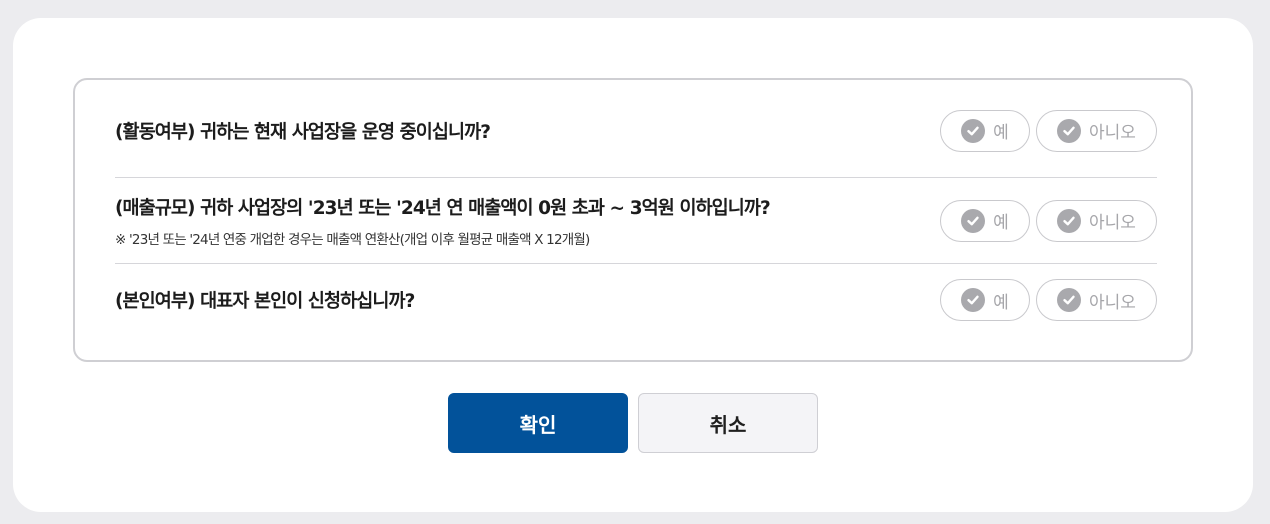 This screenshot has width=1270, height=524. Describe the element at coordinates (538, 423) in the screenshot. I see `confirm-button: 확인` at that location.